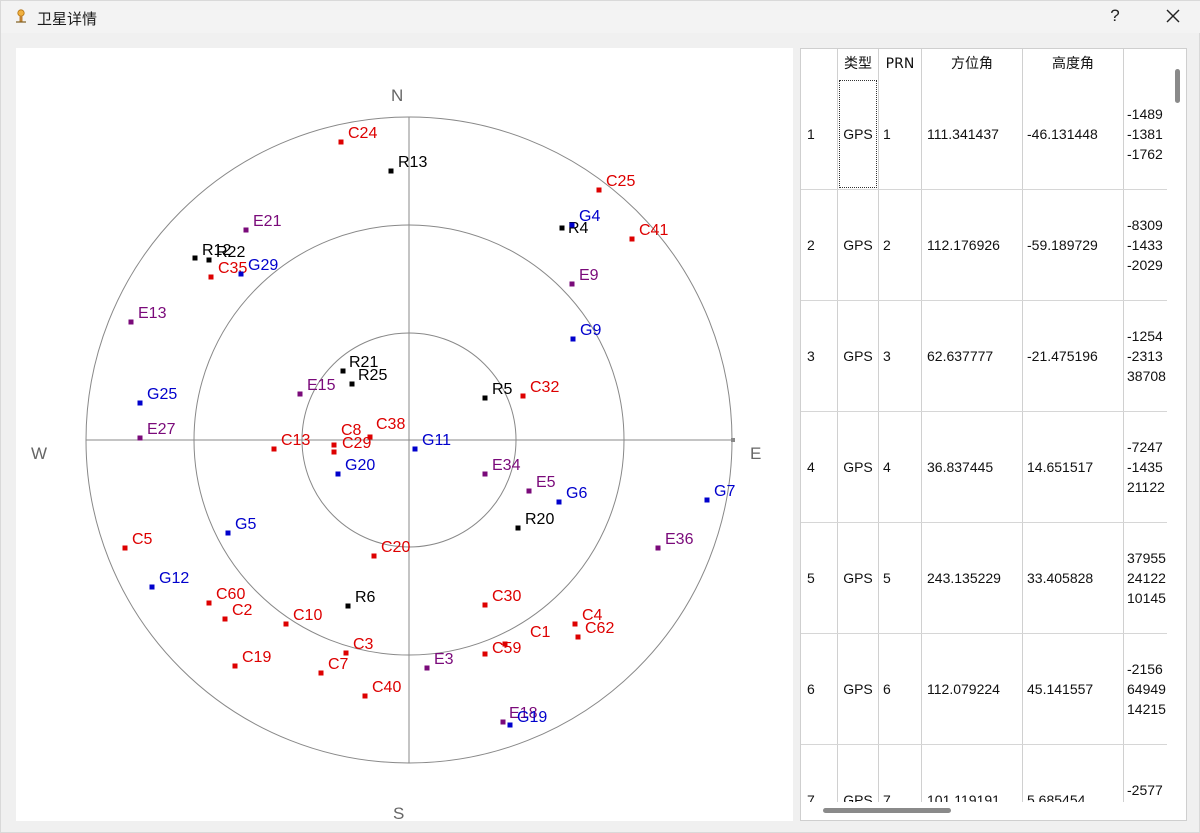  What do you see at coordinates (649, 232) in the screenshot?
I see `satellite-c41: C41` at bounding box center [649, 232].